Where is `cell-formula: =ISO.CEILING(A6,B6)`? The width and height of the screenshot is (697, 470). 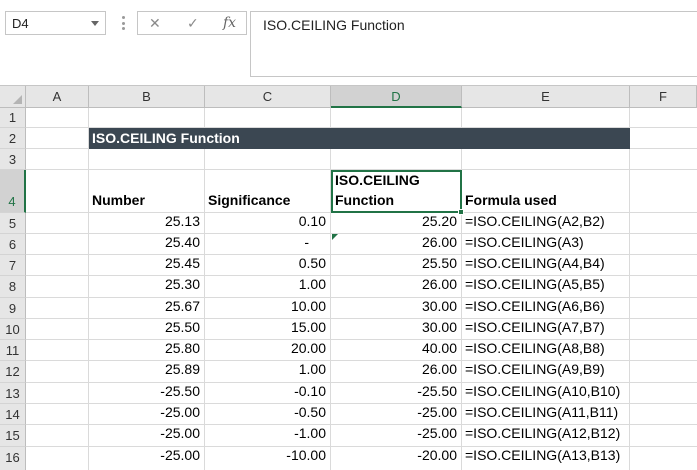
cell-formula: =ISO.CEILING(A6,B6) is located at coordinates (546, 308).